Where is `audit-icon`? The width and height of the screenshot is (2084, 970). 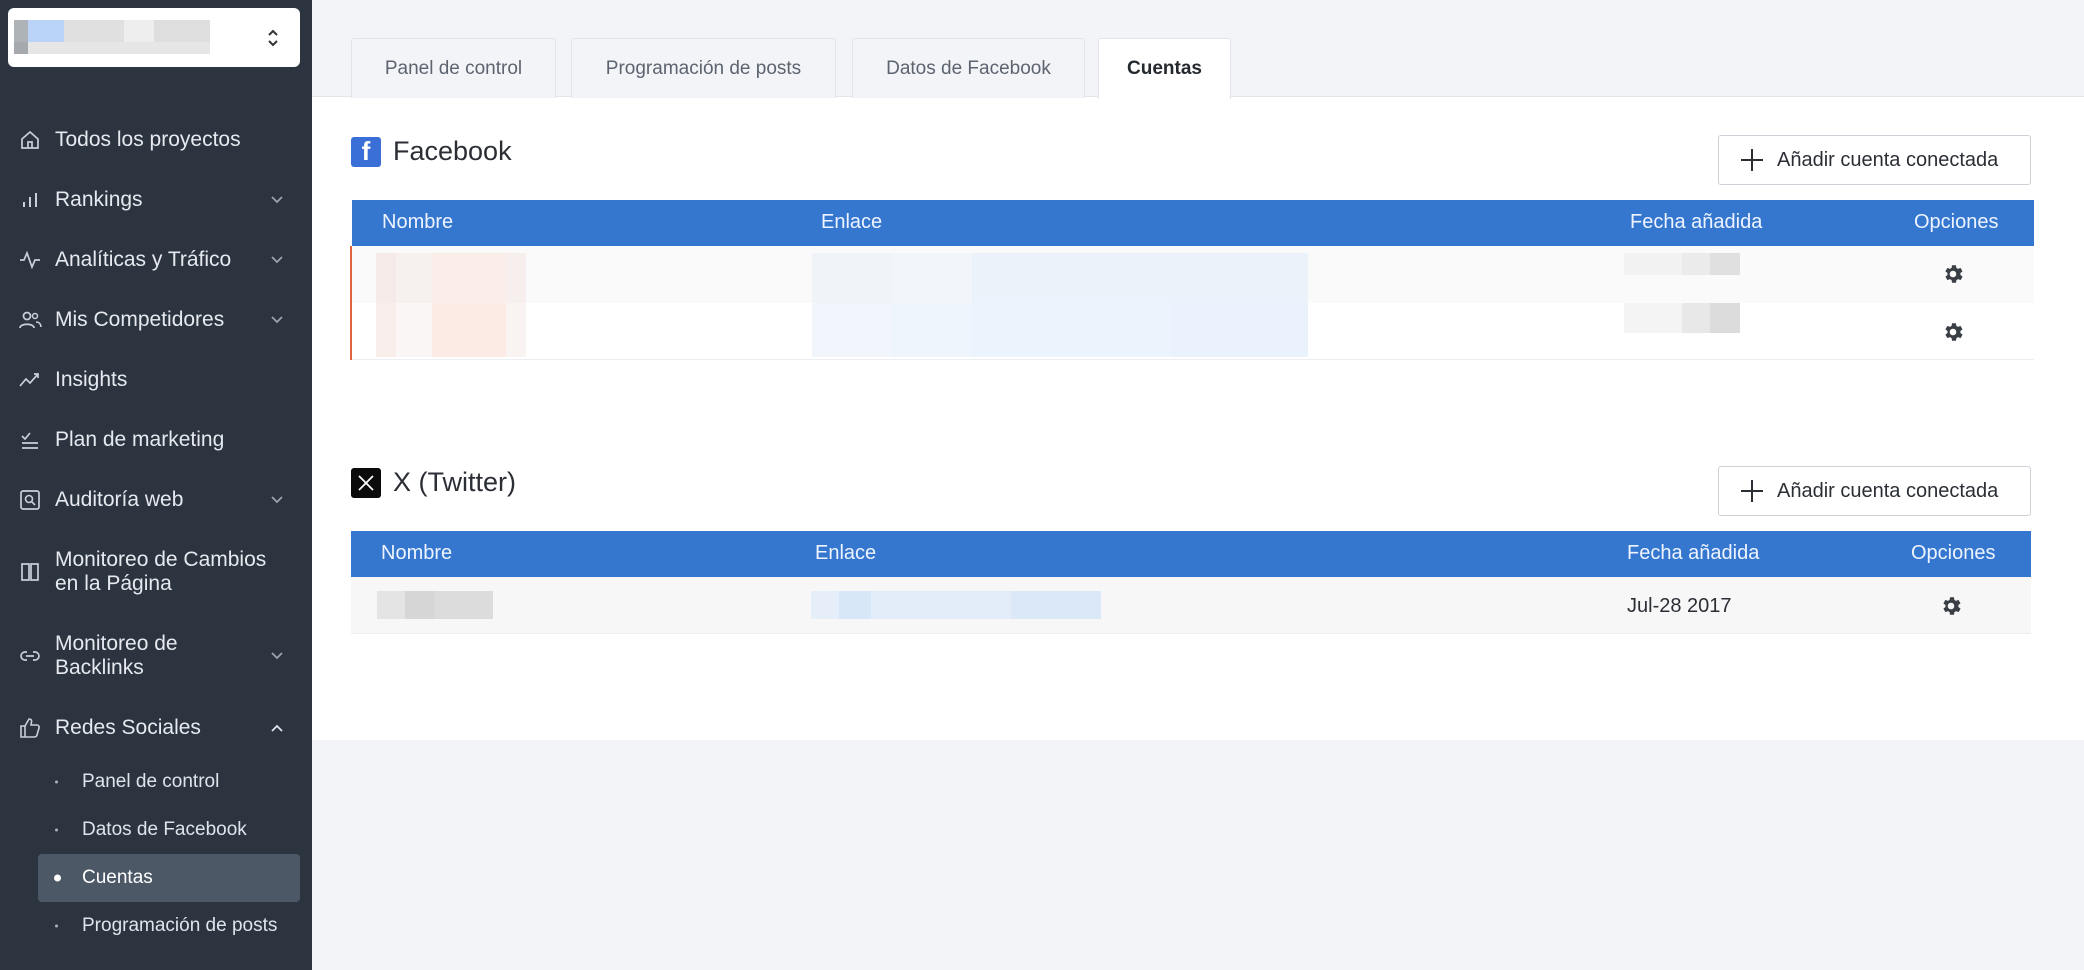
audit-icon is located at coordinates (30, 500).